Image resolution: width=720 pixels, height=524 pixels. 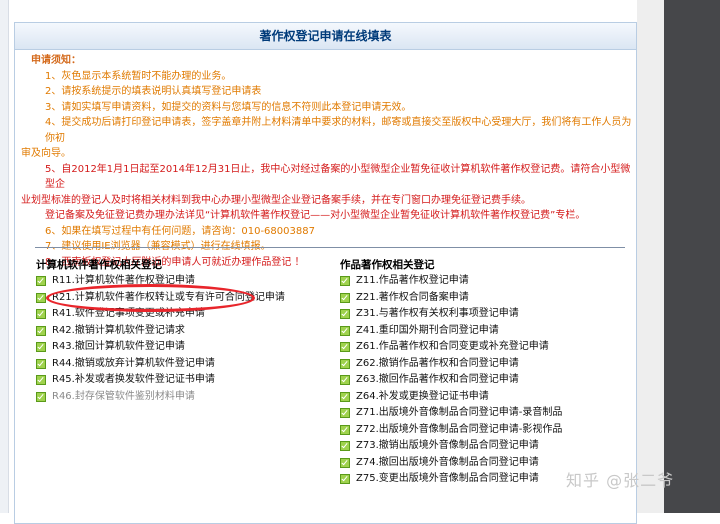 What do you see at coordinates (99, 265) in the screenshot?
I see `software-section-header: 计算机软件著作权相关登记` at bounding box center [99, 265].